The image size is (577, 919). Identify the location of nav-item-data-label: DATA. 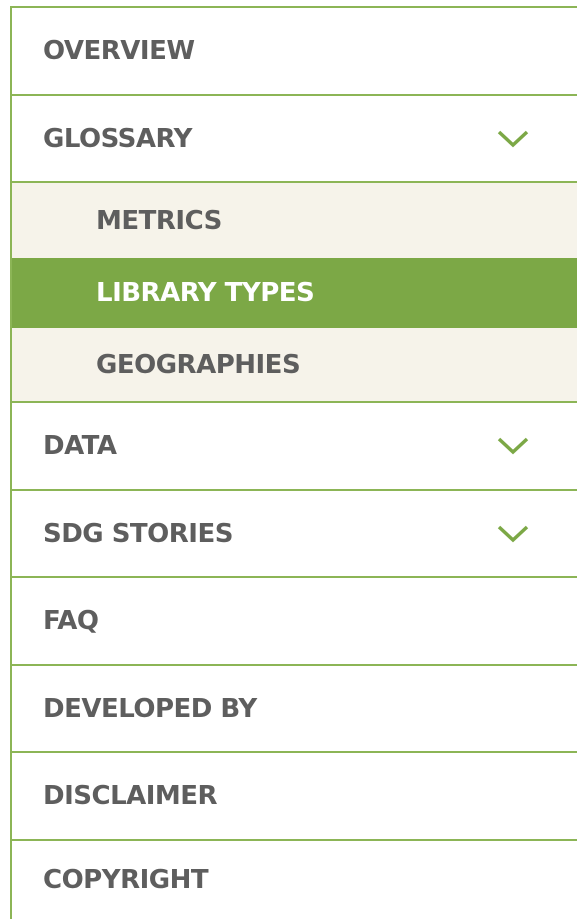
(80, 446).